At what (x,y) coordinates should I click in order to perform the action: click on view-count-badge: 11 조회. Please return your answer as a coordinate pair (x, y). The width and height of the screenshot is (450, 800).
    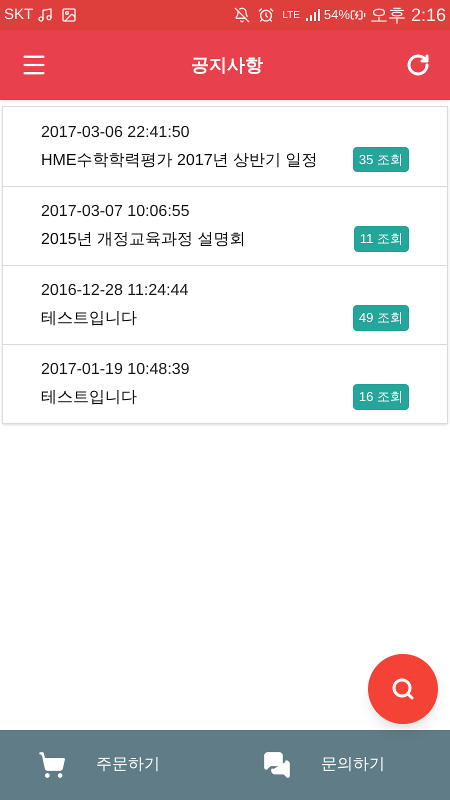
    Looking at the image, I should click on (381, 239).